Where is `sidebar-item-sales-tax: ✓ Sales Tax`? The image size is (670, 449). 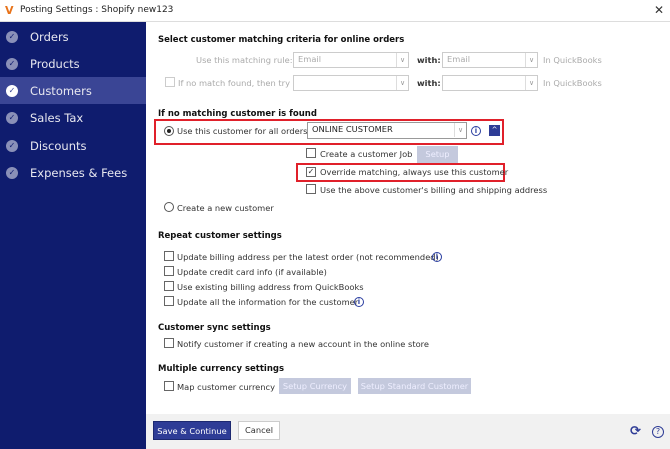 sidebar-item-sales-tax: ✓ Sales Tax is located at coordinates (73, 117).